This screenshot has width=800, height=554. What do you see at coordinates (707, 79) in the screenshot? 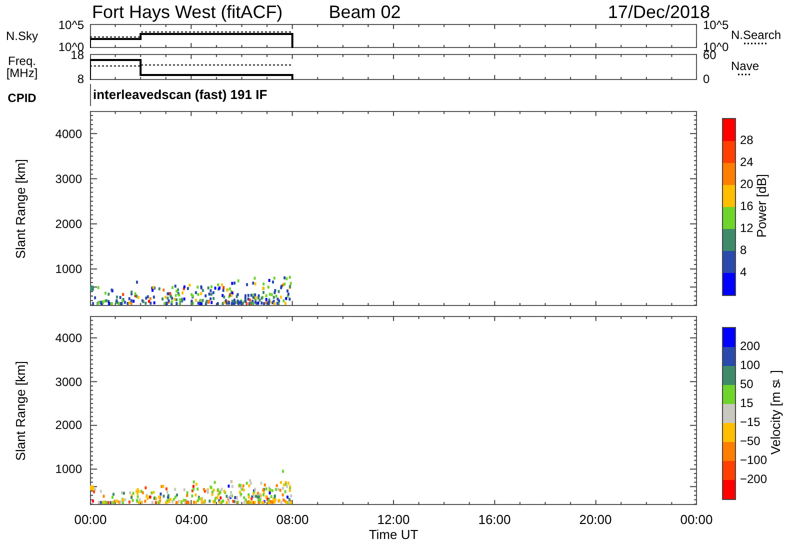
I see `axis-tick-label: 0` at bounding box center [707, 79].